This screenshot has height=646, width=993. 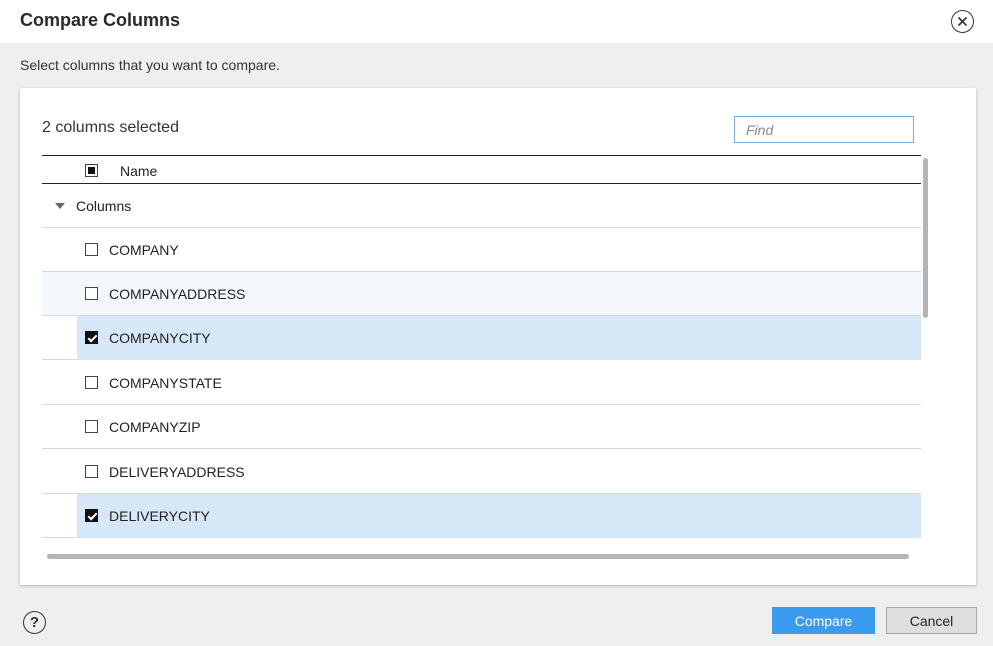 What do you see at coordinates (60, 206) in the screenshot?
I see `caret-down-icon` at bounding box center [60, 206].